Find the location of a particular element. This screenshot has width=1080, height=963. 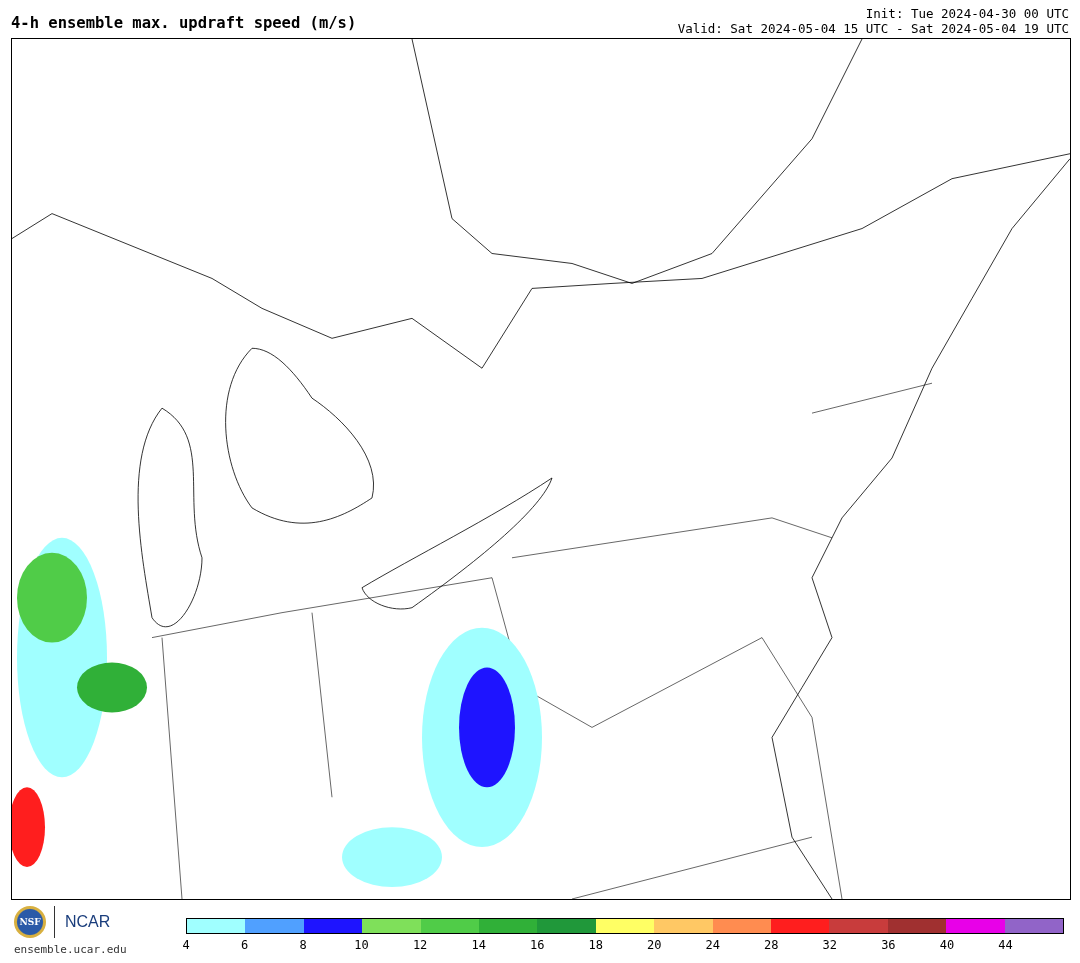

scale-label: 32 is located at coordinates (830, 945).